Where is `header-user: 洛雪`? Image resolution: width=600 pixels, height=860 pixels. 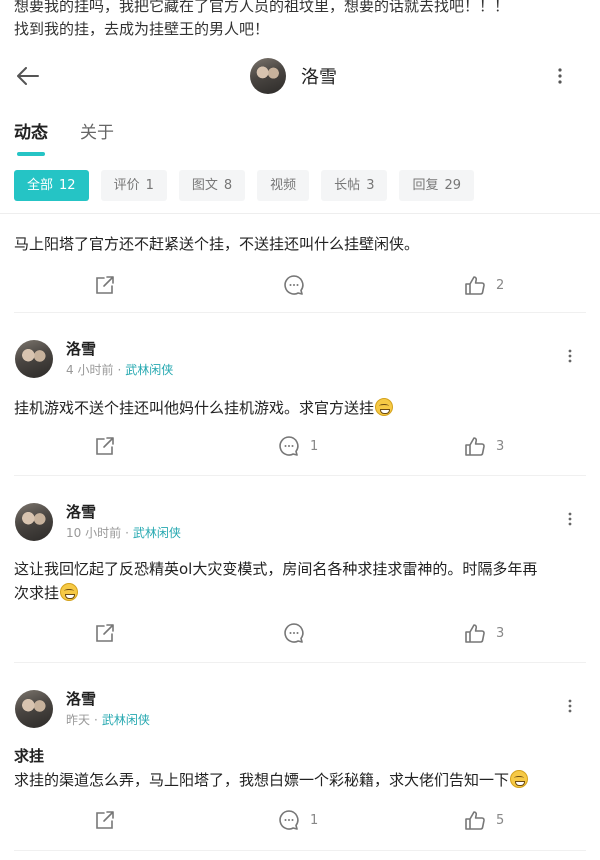
header-user: 洛雪 is located at coordinates (293, 76).